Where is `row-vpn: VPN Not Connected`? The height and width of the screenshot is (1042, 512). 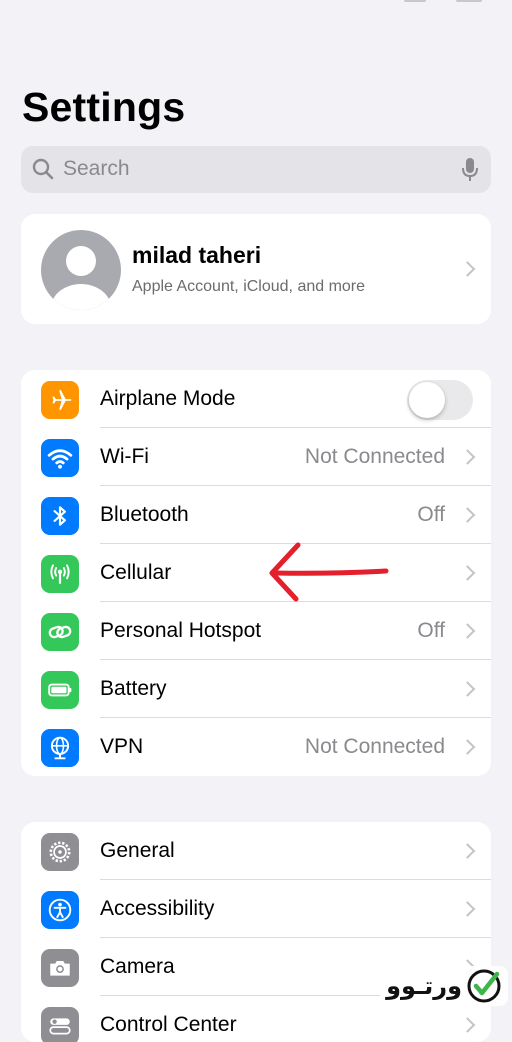 row-vpn: VPN Not Connected is located at coordinates (256, 747).